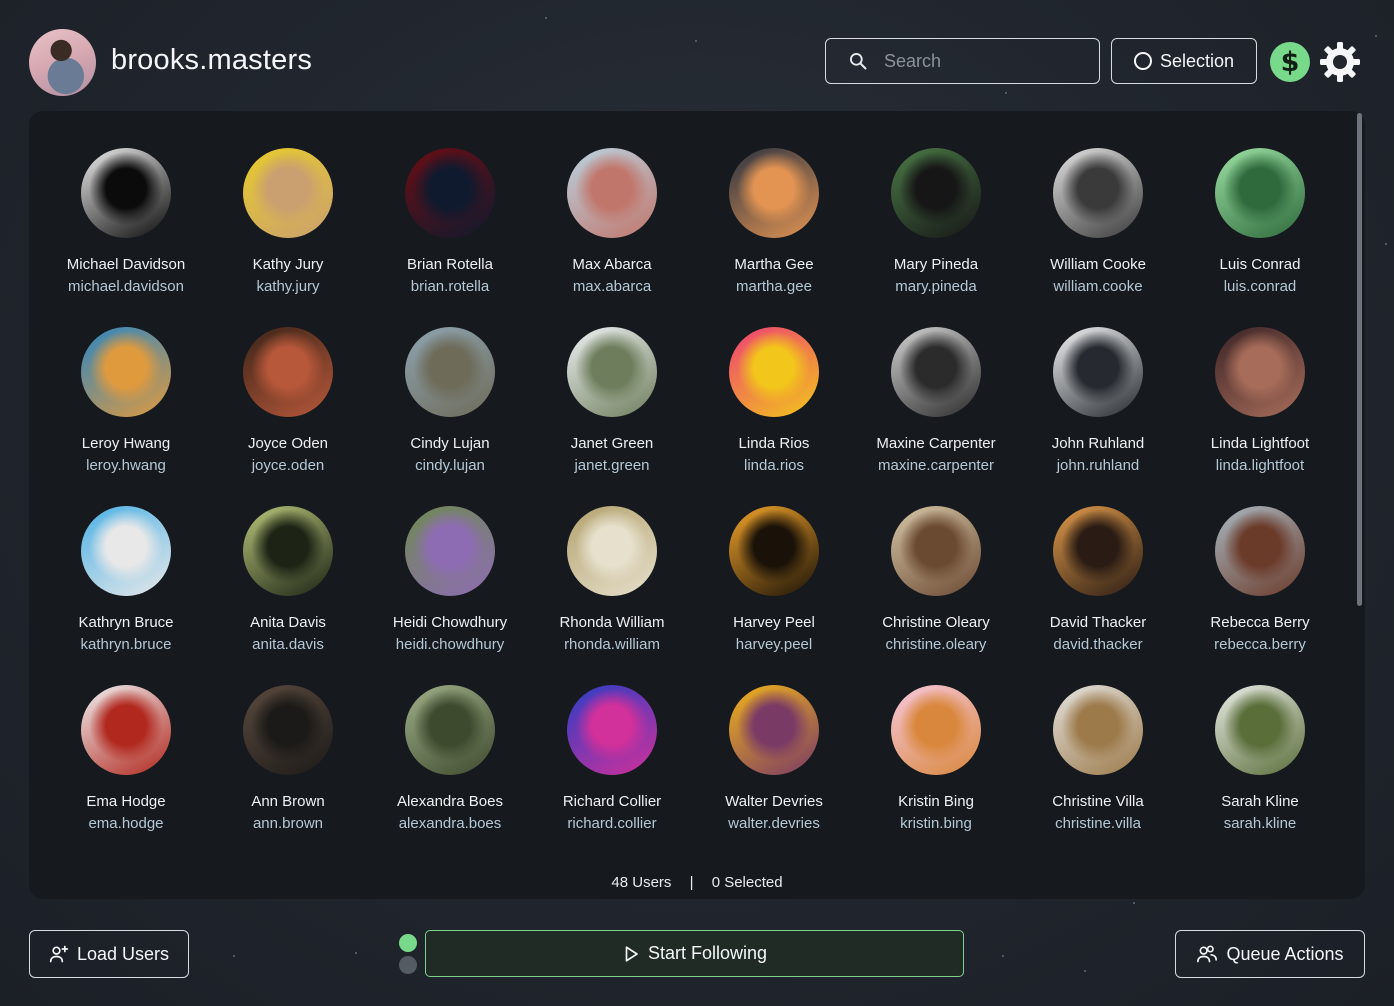 The image size is (1394, 1006). I want to click on panel-scrollbar, so click(1359, 359).